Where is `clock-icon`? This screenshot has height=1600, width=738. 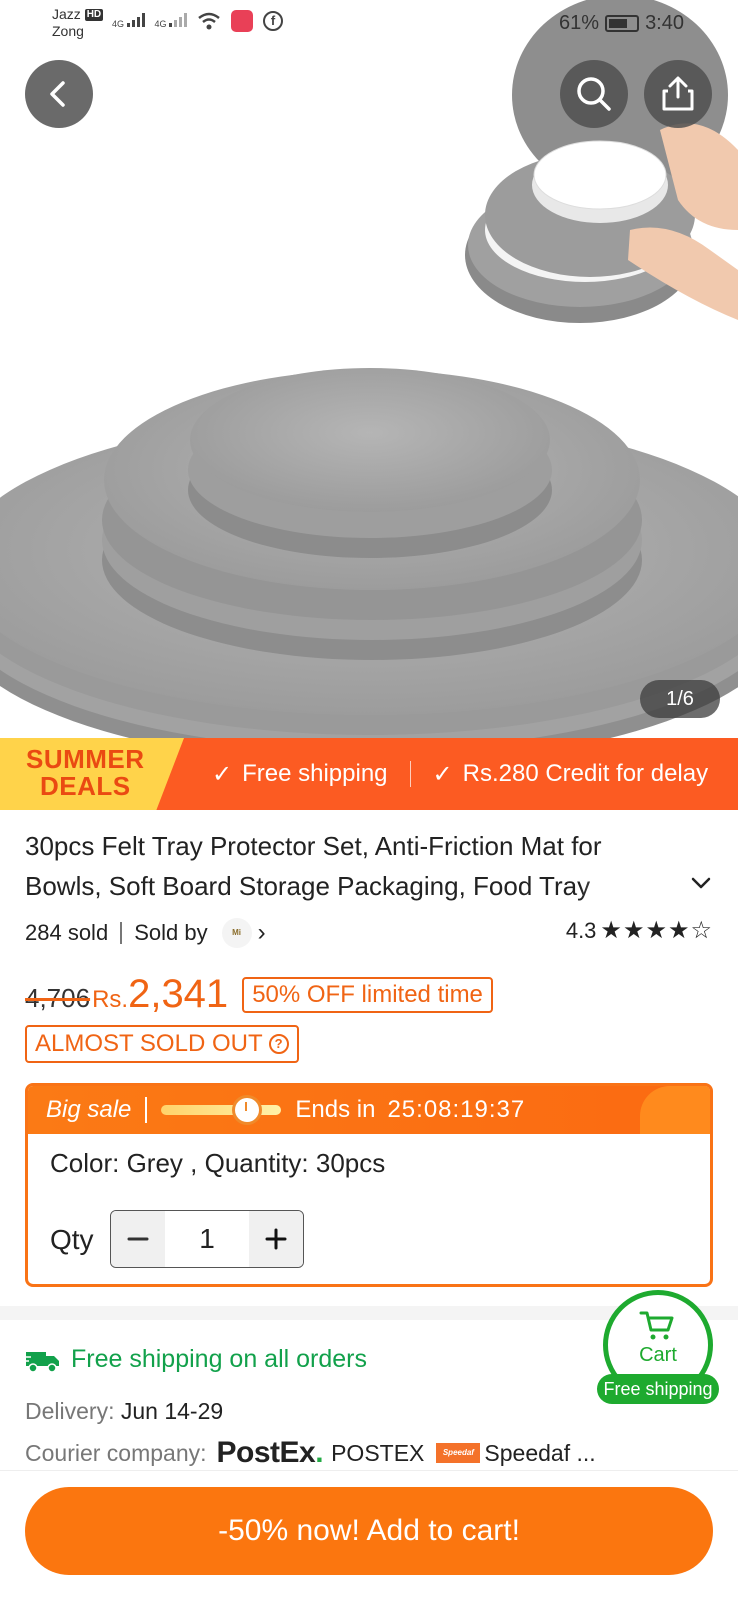
clock-icon is located at coordinates (247, 1110).